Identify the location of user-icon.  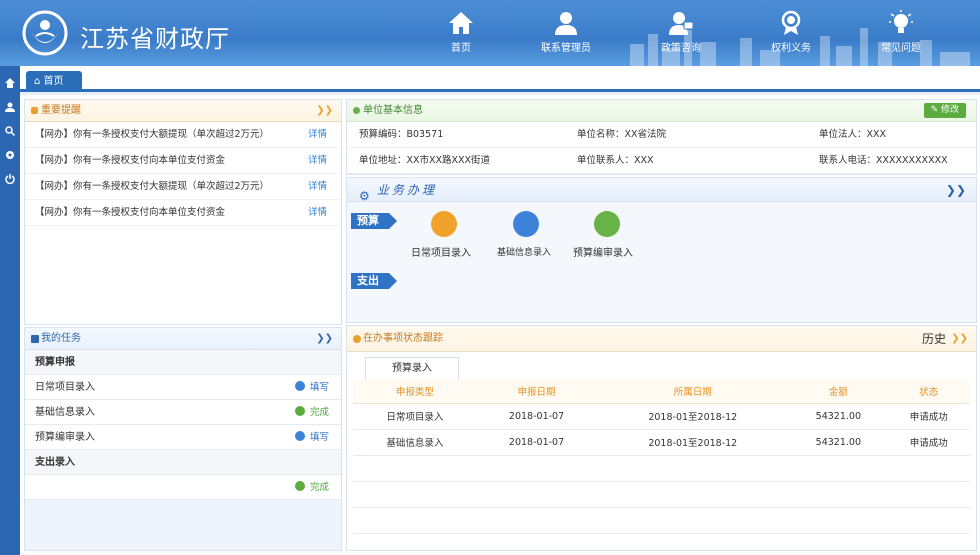
(10, 107).